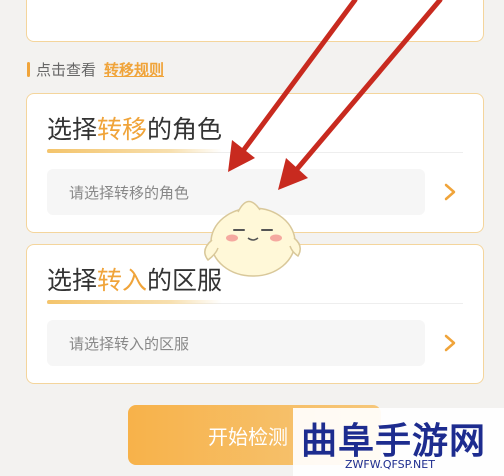 This screenshot has width=504, height=476. Describe the element at coordinates (122, 129) in the screenshot. I see `role-title-highlight: 转移` at that location.